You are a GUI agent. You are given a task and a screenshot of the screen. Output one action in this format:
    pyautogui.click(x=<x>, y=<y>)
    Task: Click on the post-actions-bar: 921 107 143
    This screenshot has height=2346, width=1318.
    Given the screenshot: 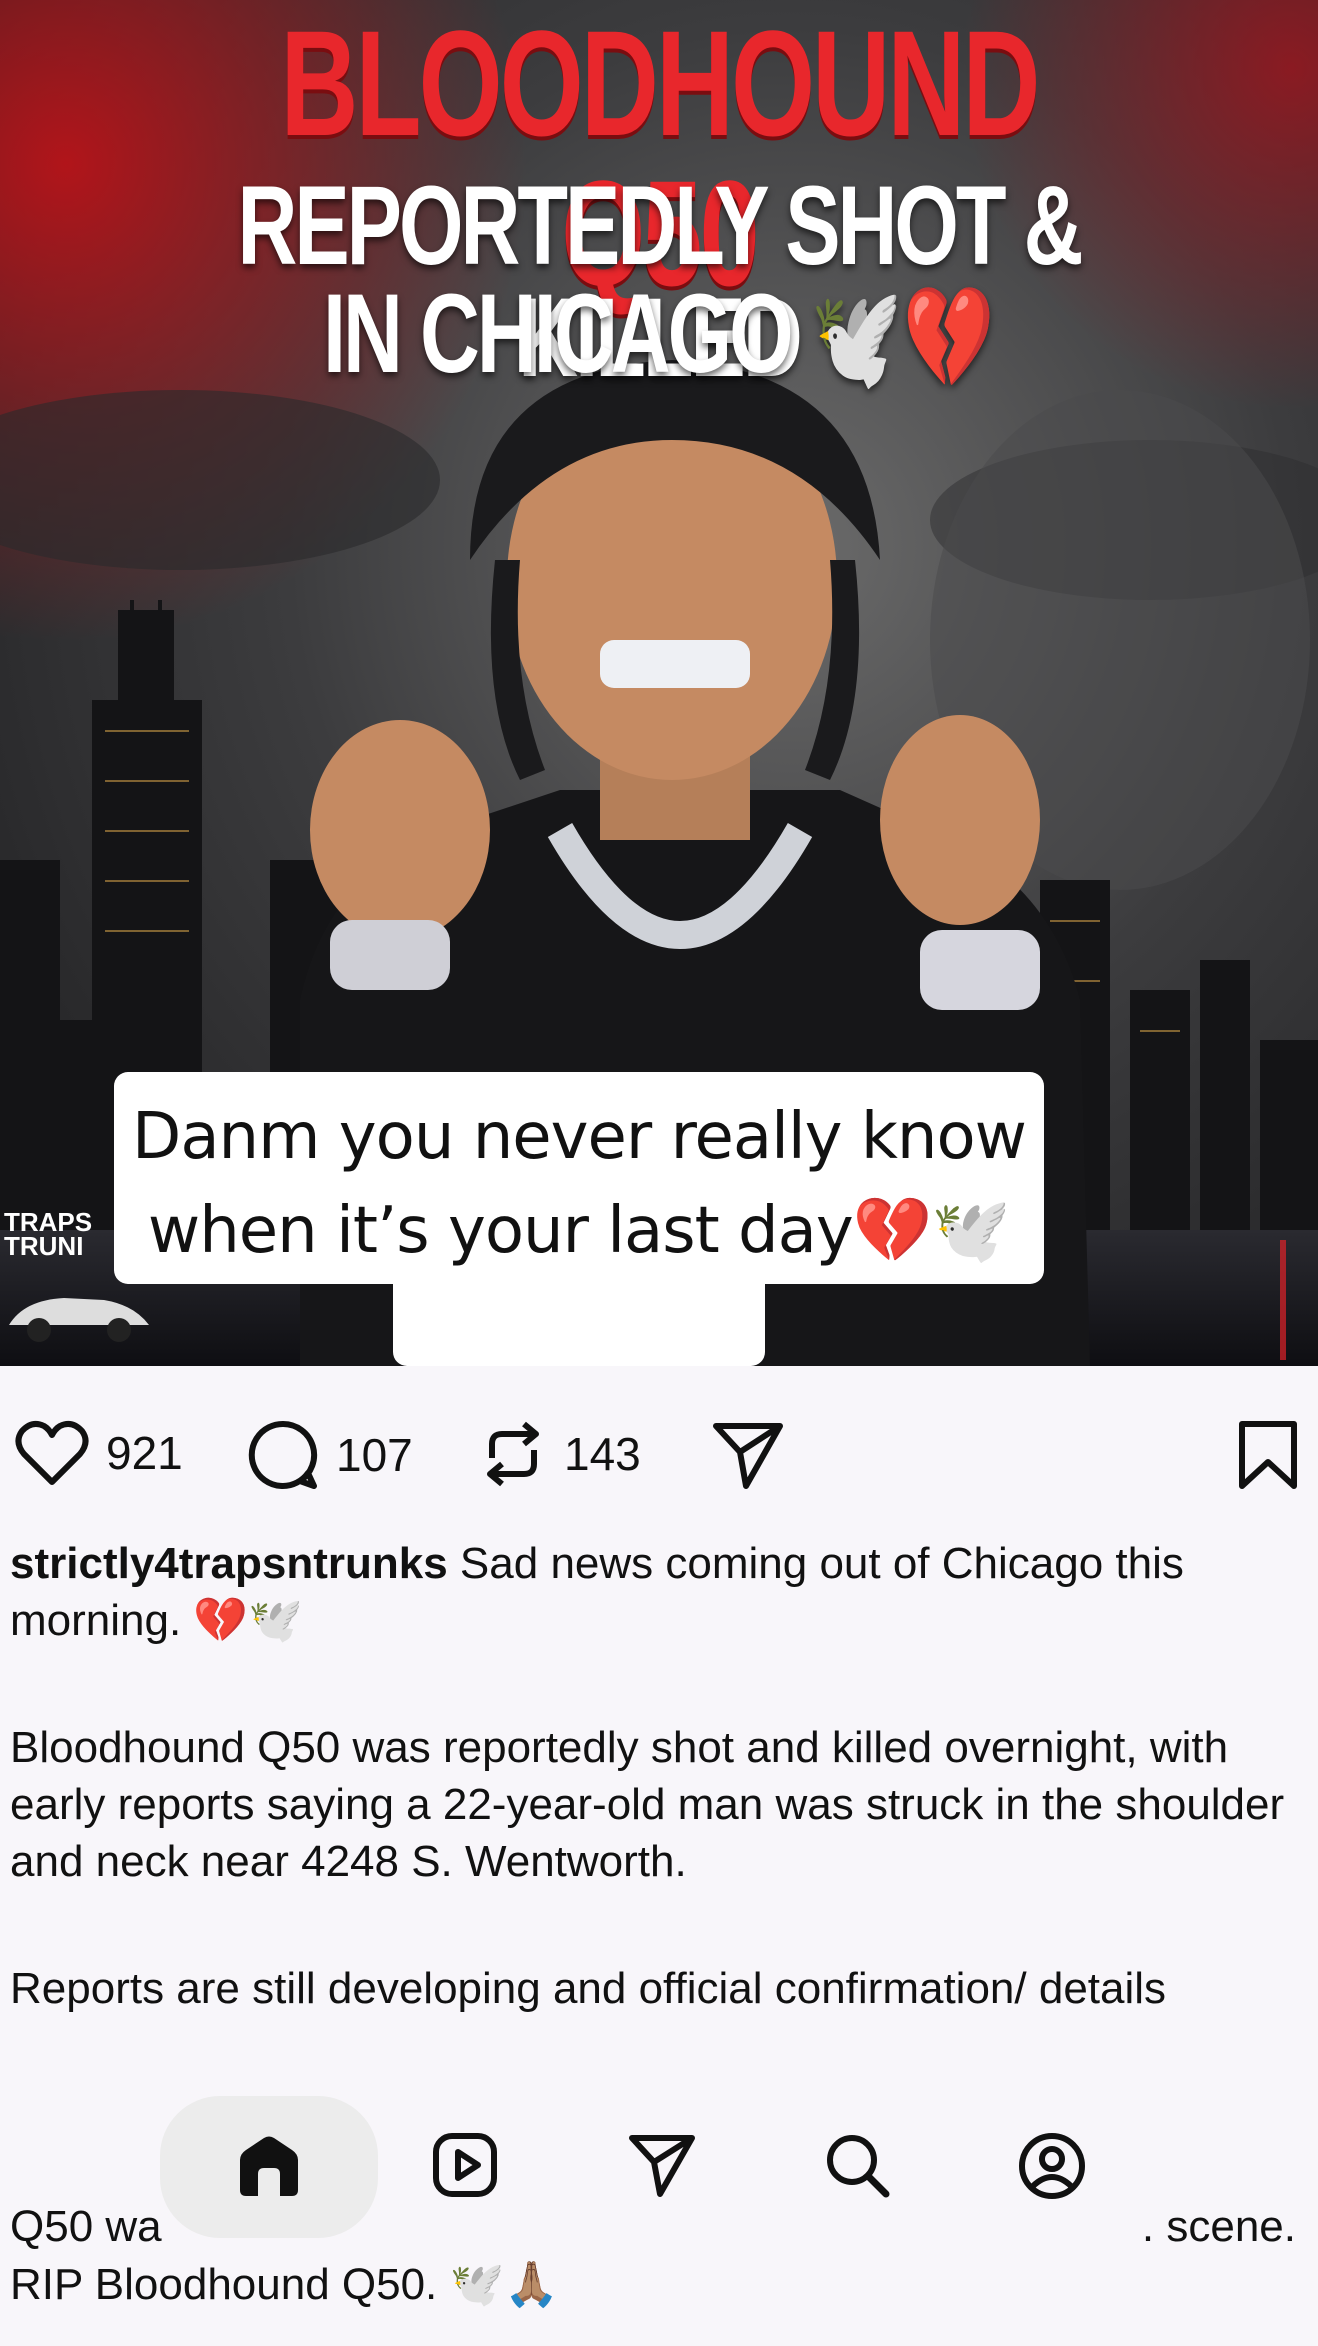 What is the action you would take?
    pyautogui.click(x=659, y=1451)
    